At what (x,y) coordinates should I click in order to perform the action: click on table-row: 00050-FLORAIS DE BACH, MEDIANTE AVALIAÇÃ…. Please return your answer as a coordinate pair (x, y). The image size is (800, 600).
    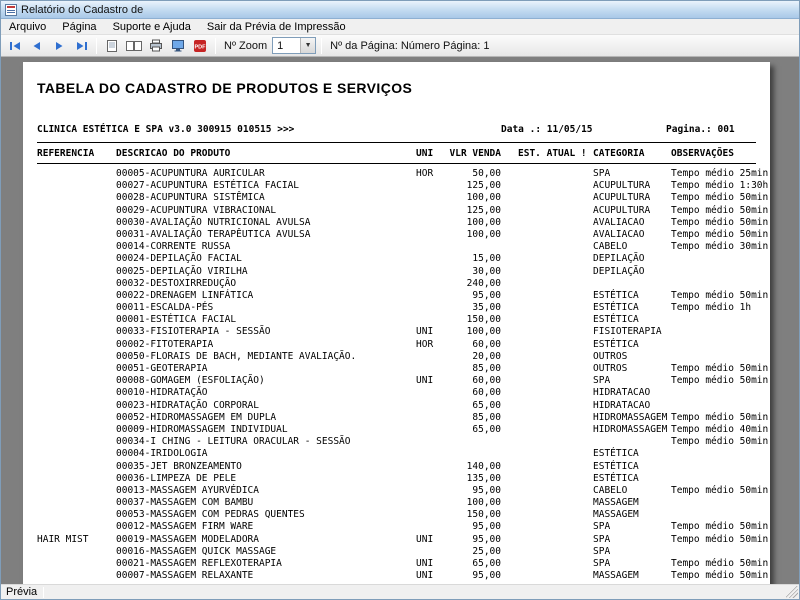
    Looking at the image, I should click on (396, 357).